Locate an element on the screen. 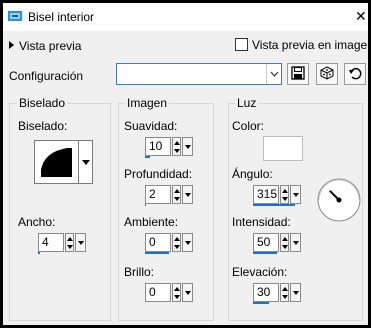 The width and height of the screenshot is (371, 328). width-menu-button is located at coordinates (80, 242).